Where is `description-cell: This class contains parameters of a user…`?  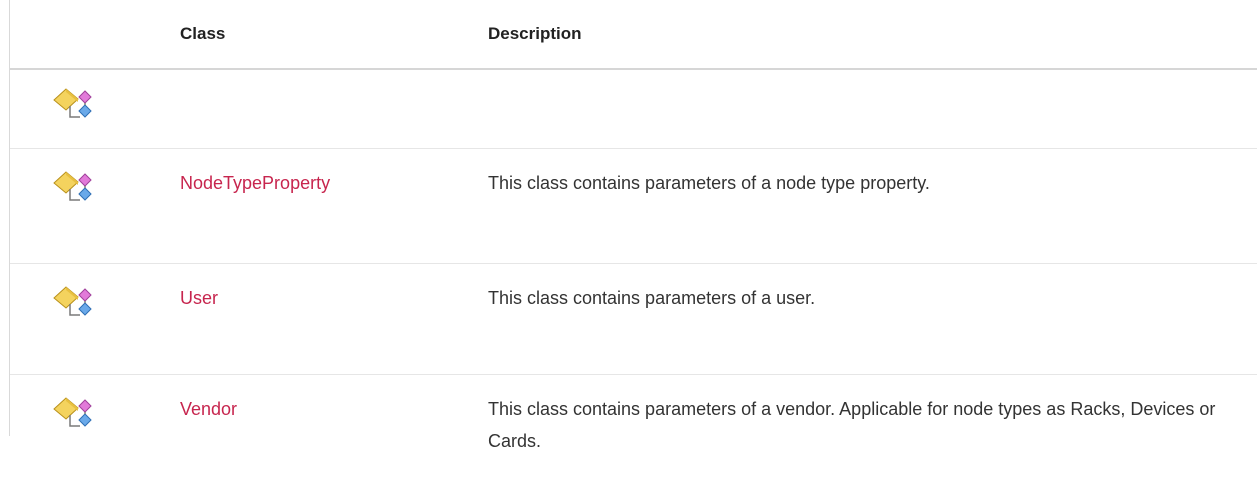
description-cell: This class contains parameters of a user… is located at coordinates (872, 319).